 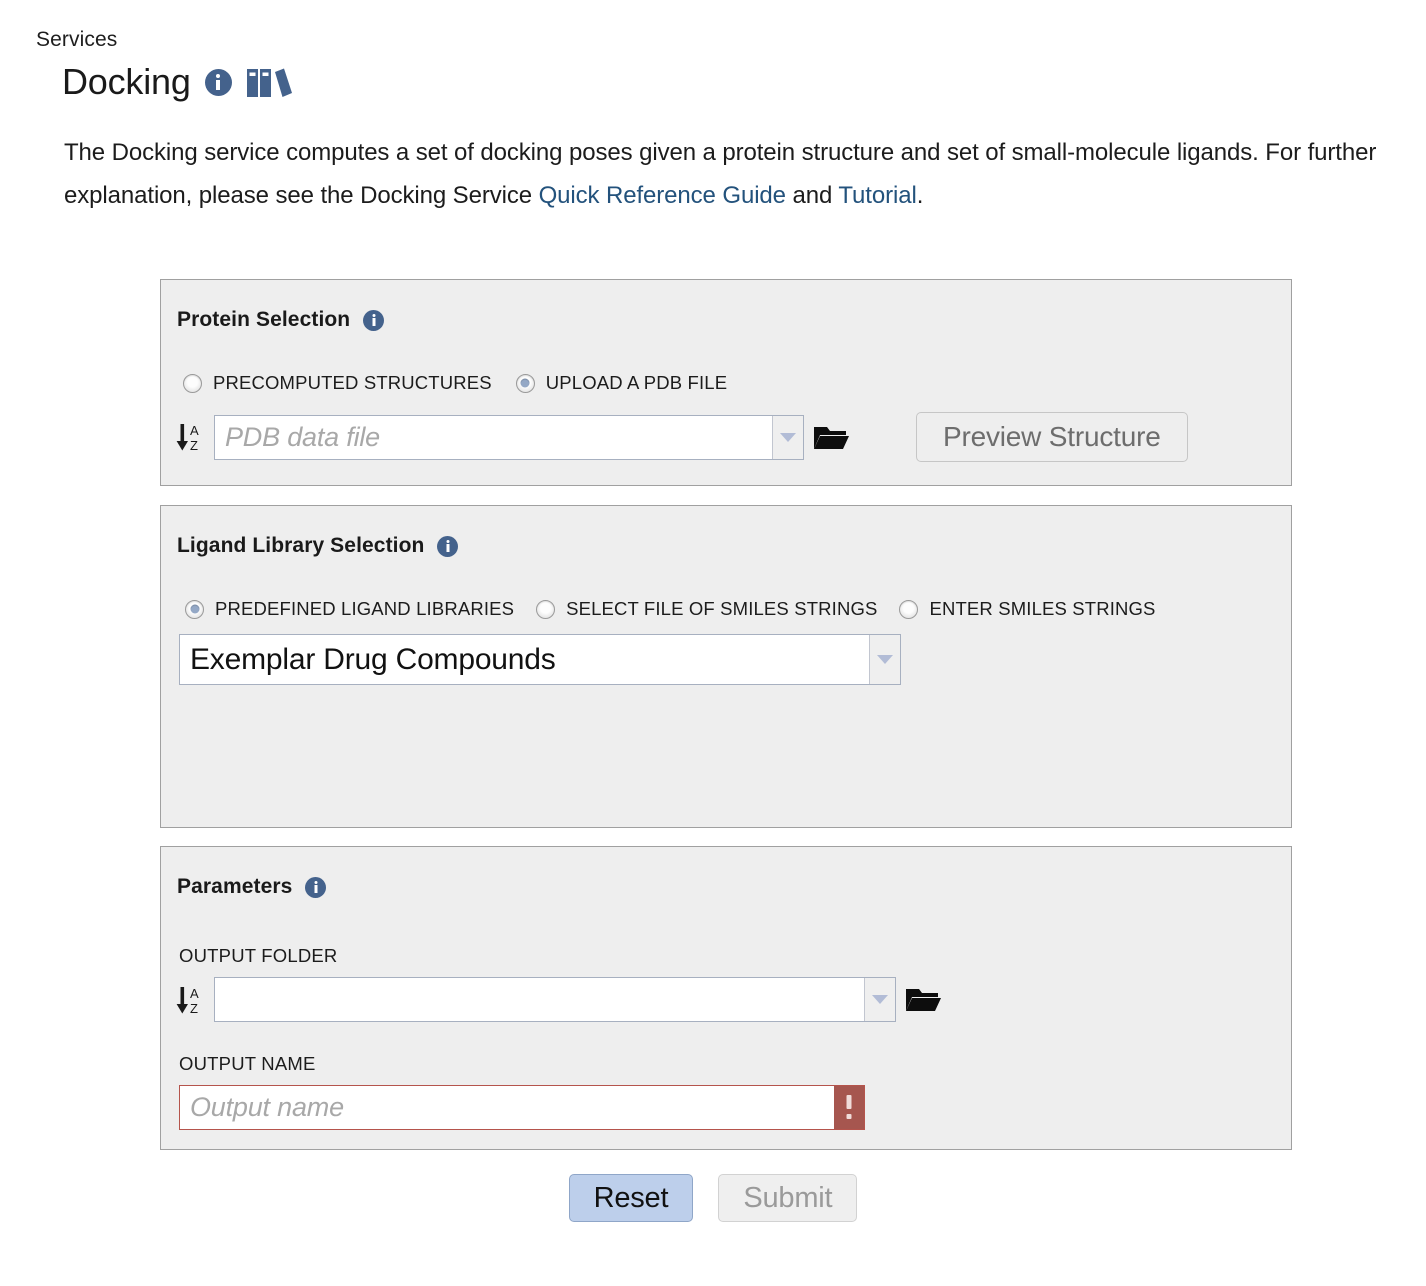 I want to click on parameters-title-row: Parameters, so click(x=252, y=887).